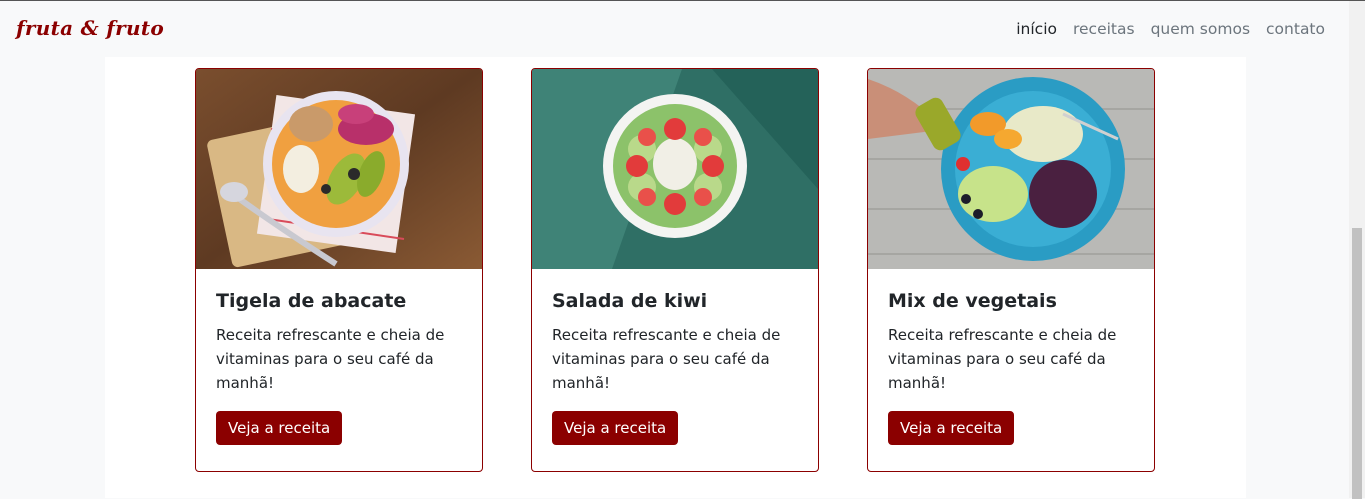 The image size is (1365, 499). Describe the element at coordinates (1200, 29) in the screenshot. I see `nav-link-quem-somos: quem somos` at that location.